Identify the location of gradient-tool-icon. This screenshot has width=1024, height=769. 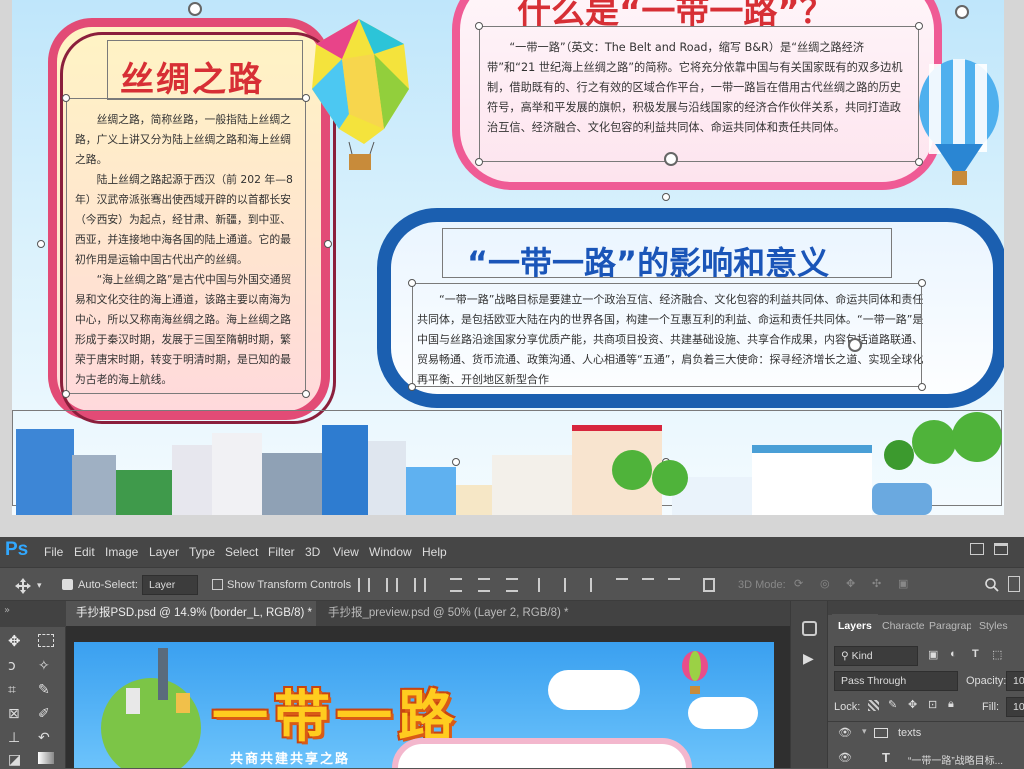
(46, 758).